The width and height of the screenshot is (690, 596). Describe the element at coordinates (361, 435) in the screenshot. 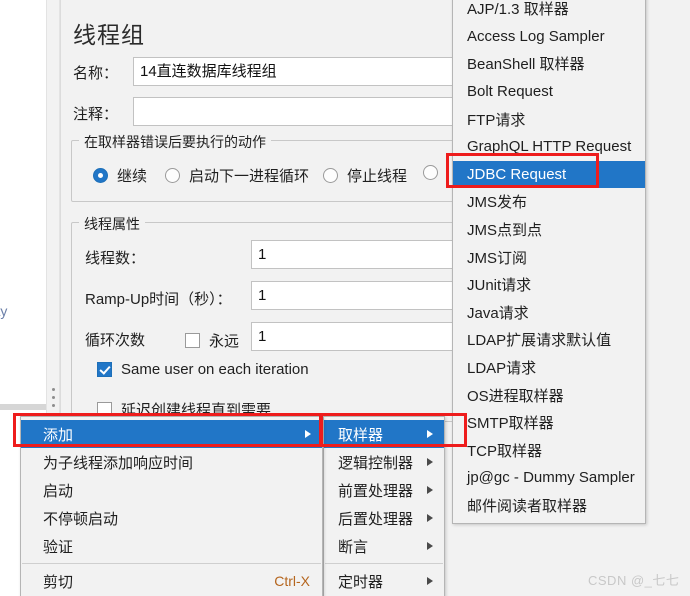

I see `menu-item-label: 取样器` at that location.